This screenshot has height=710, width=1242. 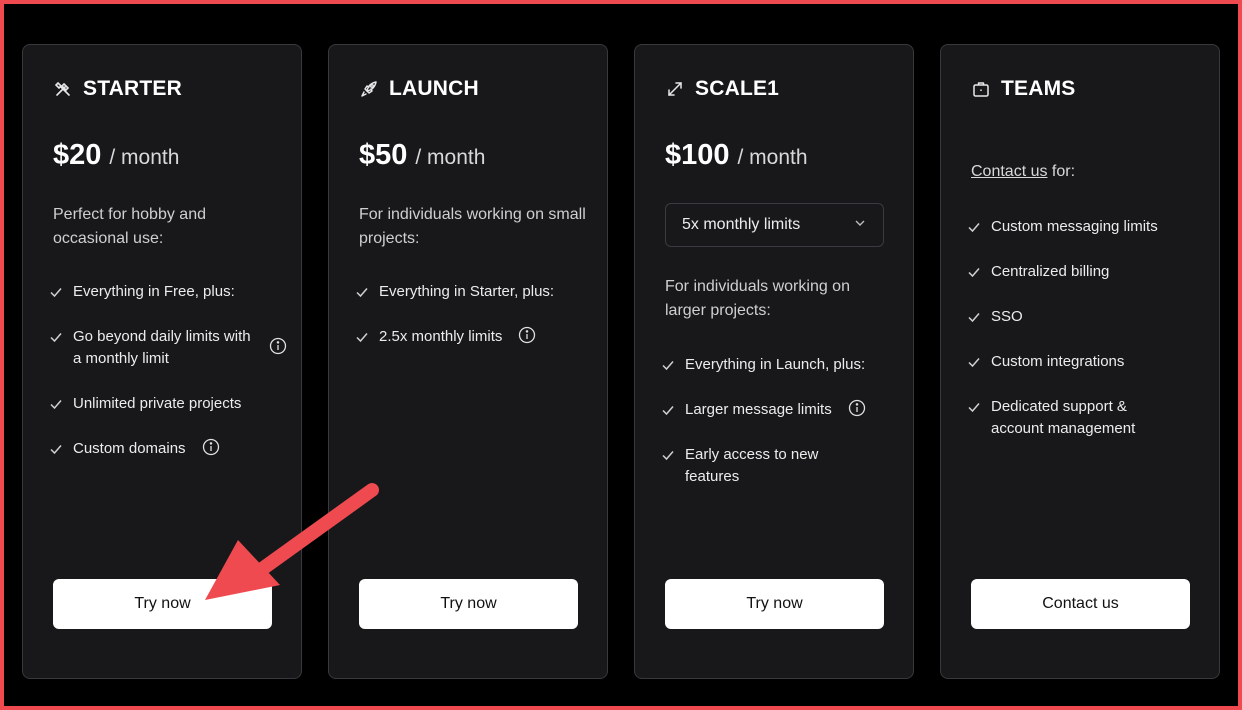 I want to click on rocket-icon, so click(x=369, y=89).